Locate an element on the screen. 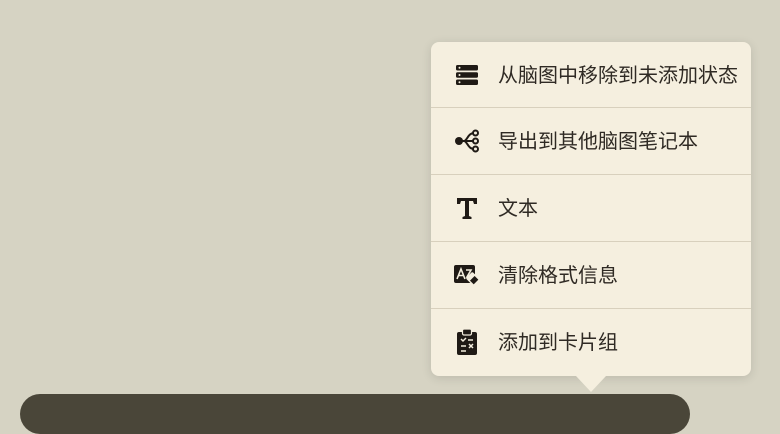  menu-item-remove-from-mindmap: 从脑图中移除到未添加状态 is located at coordinates (591, 75).